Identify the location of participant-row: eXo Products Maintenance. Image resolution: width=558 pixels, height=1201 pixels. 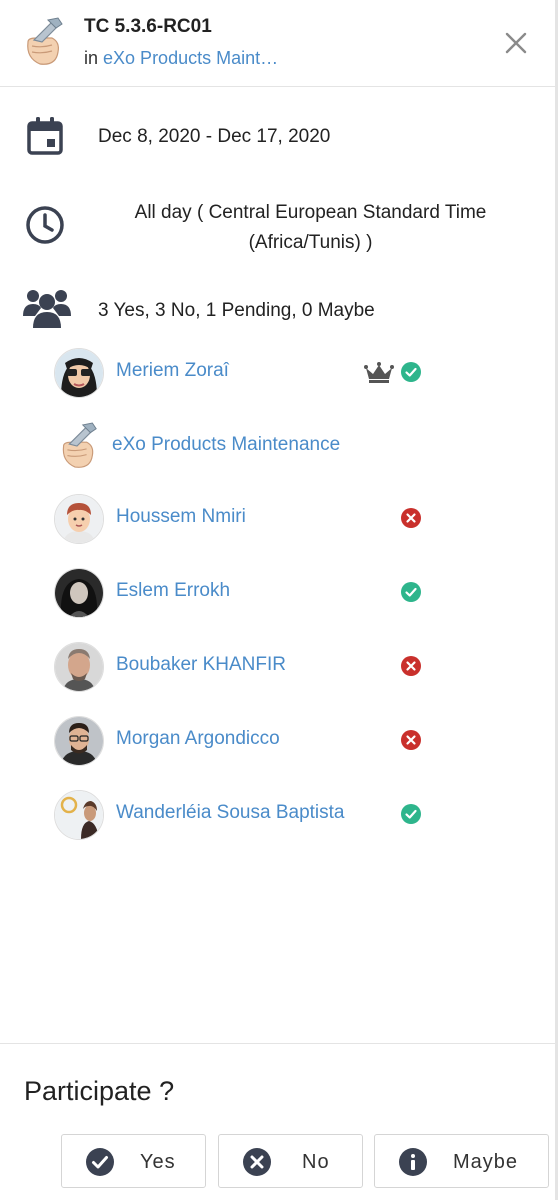
(277, 446).